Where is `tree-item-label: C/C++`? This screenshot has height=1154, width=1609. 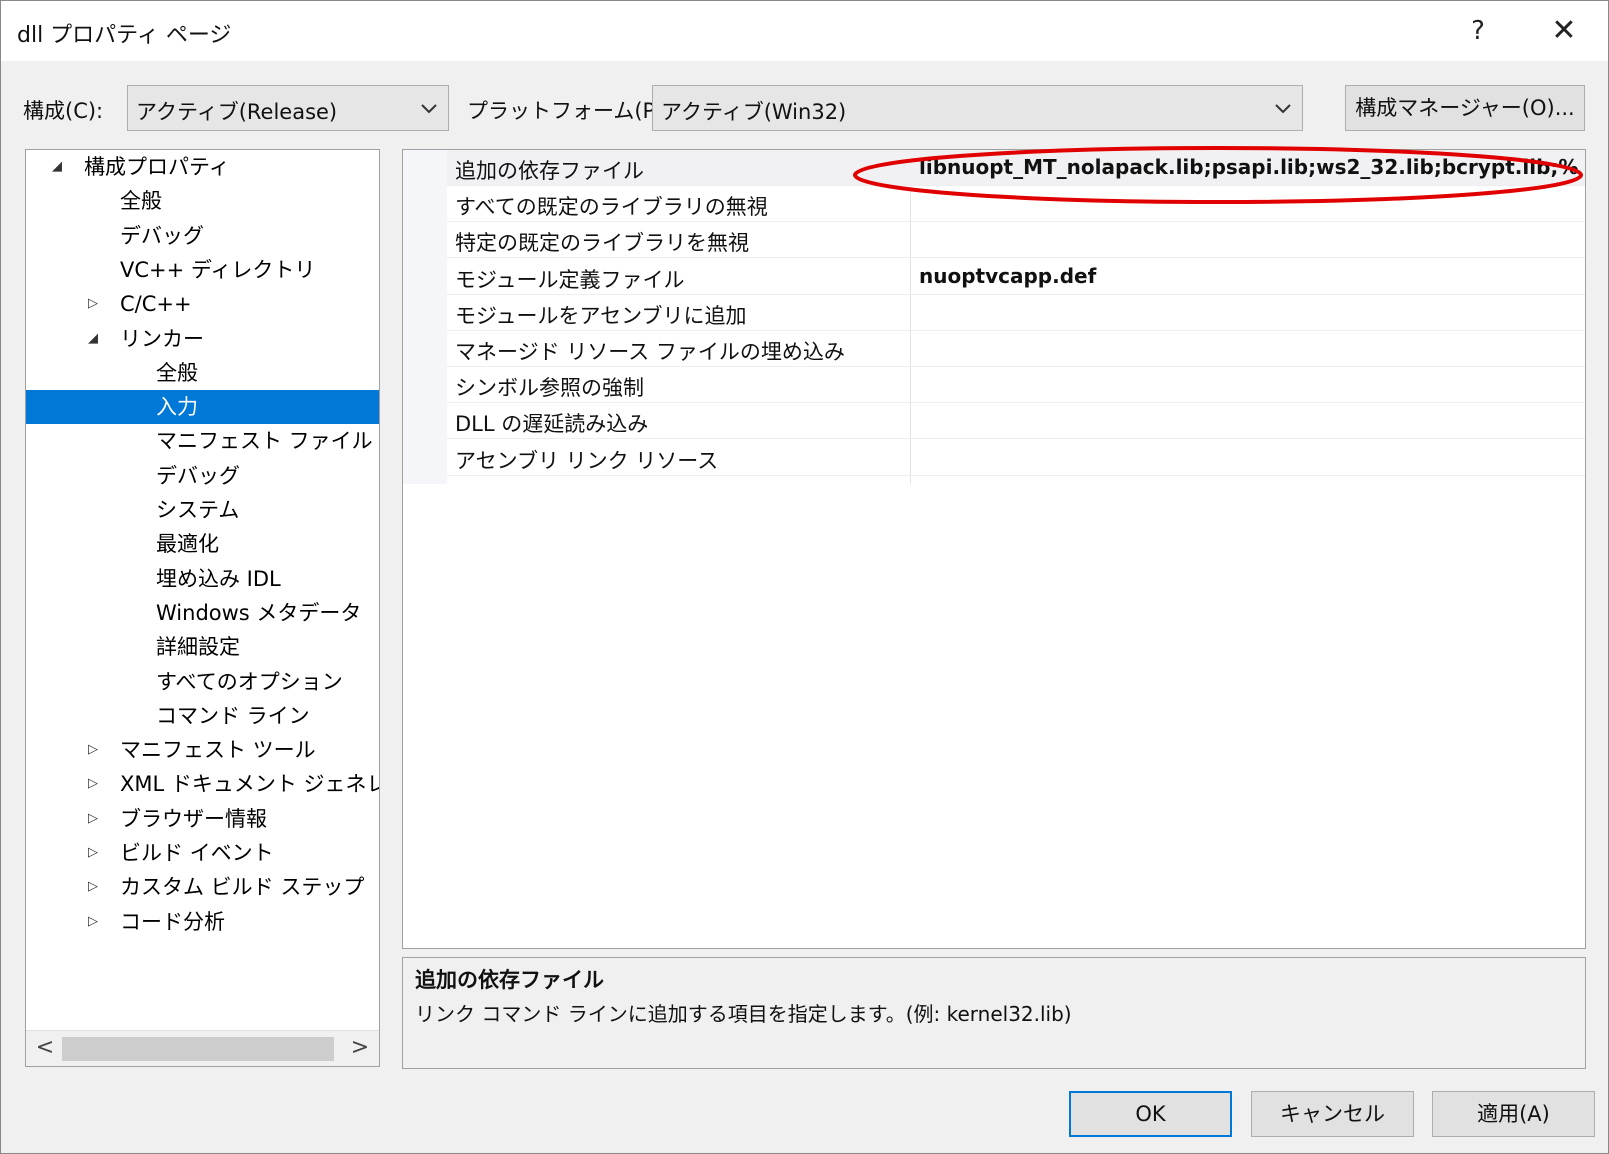 tree-item-label: C/C++ is located at coordinates (156, 304).